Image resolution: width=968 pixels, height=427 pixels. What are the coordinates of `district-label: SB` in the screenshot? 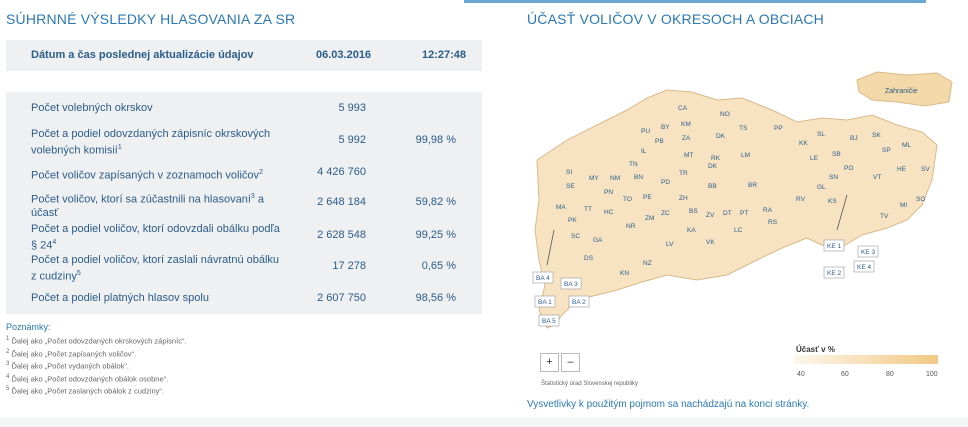 It's located at (836, 154).